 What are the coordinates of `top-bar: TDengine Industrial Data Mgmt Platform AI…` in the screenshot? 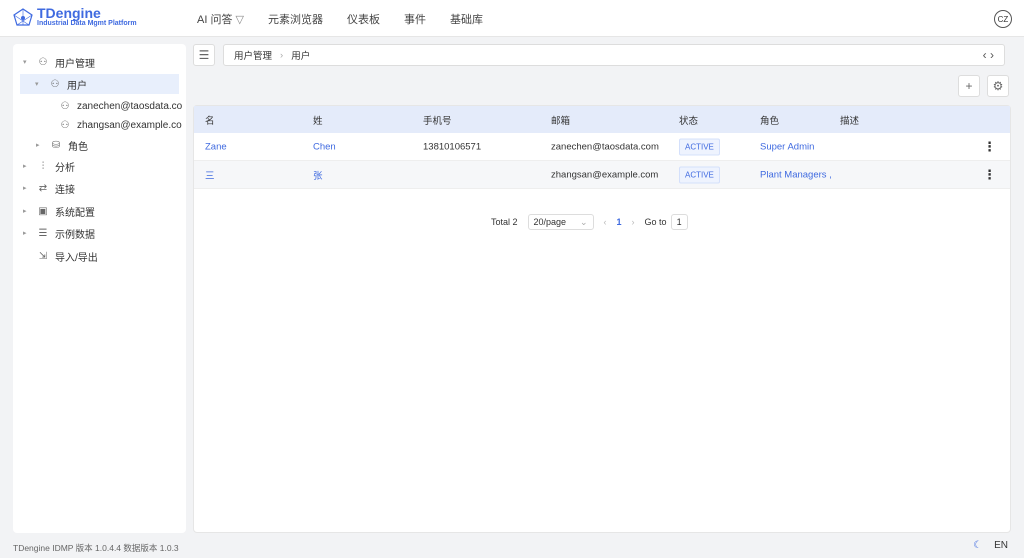 It's located at (512, 18).